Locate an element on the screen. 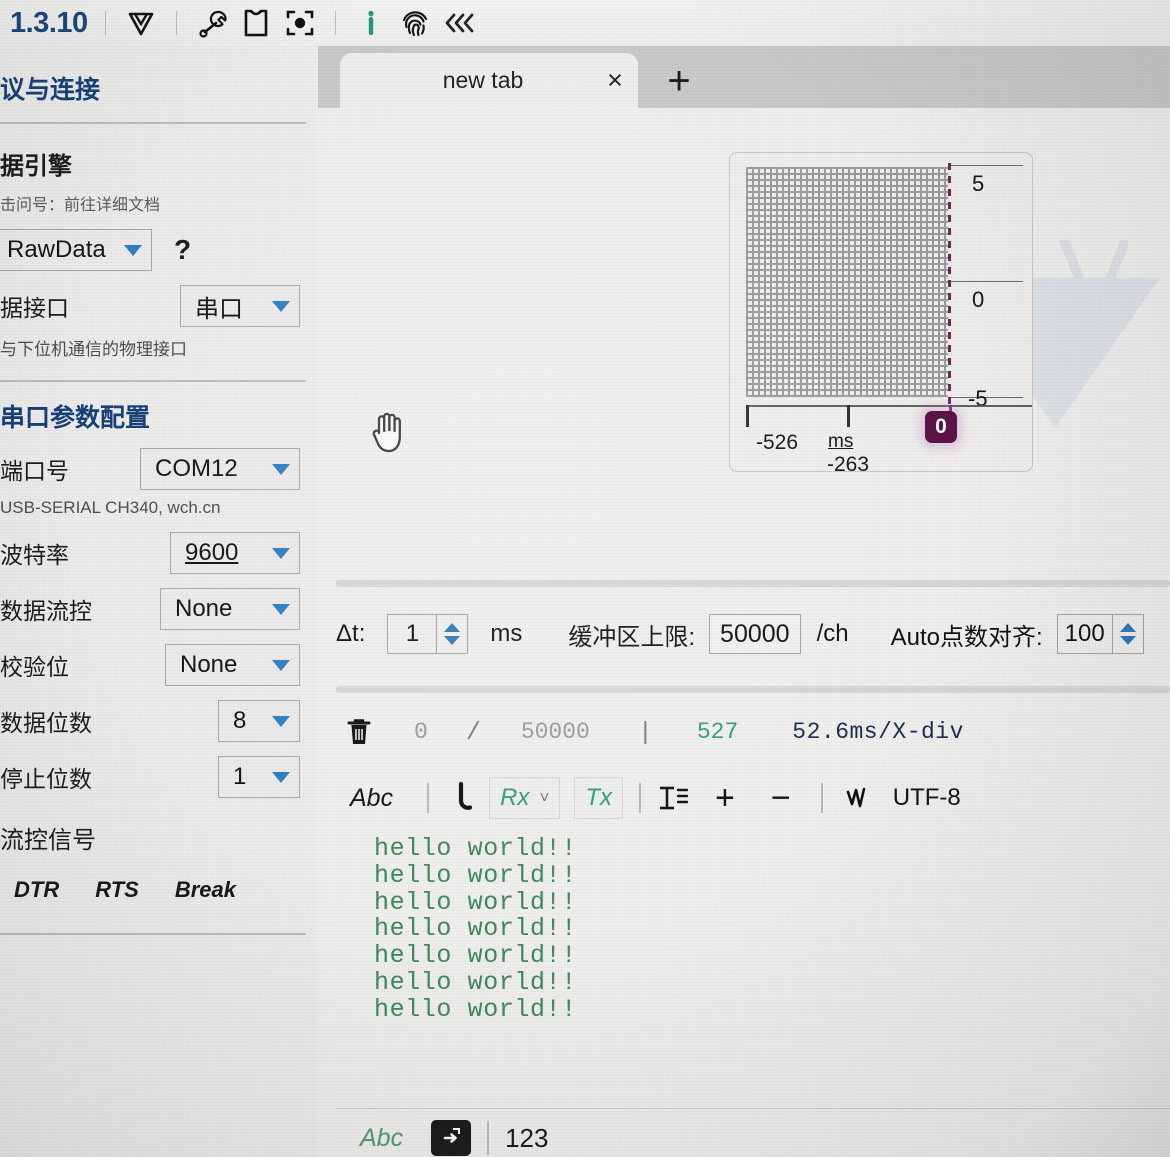  interface-select: 串口 is located at coordinates (240, 306).